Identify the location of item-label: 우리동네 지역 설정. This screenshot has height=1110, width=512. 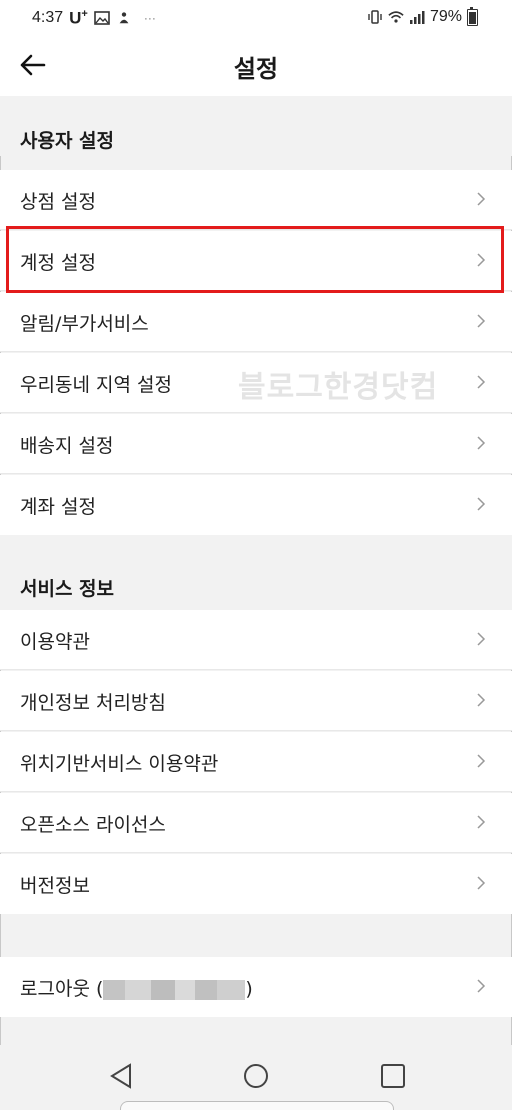
(96, 385).